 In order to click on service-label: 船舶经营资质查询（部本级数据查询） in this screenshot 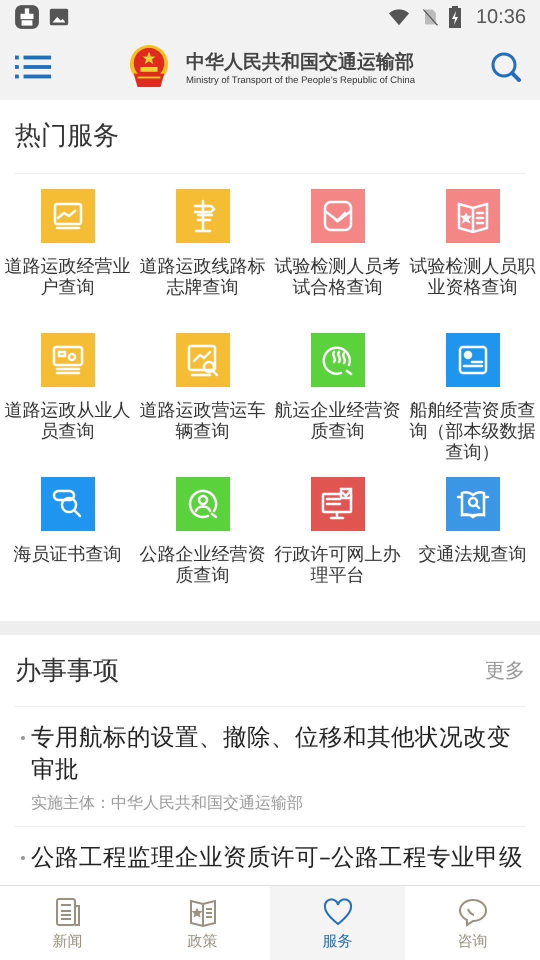, I will do `click(472, 431)`.